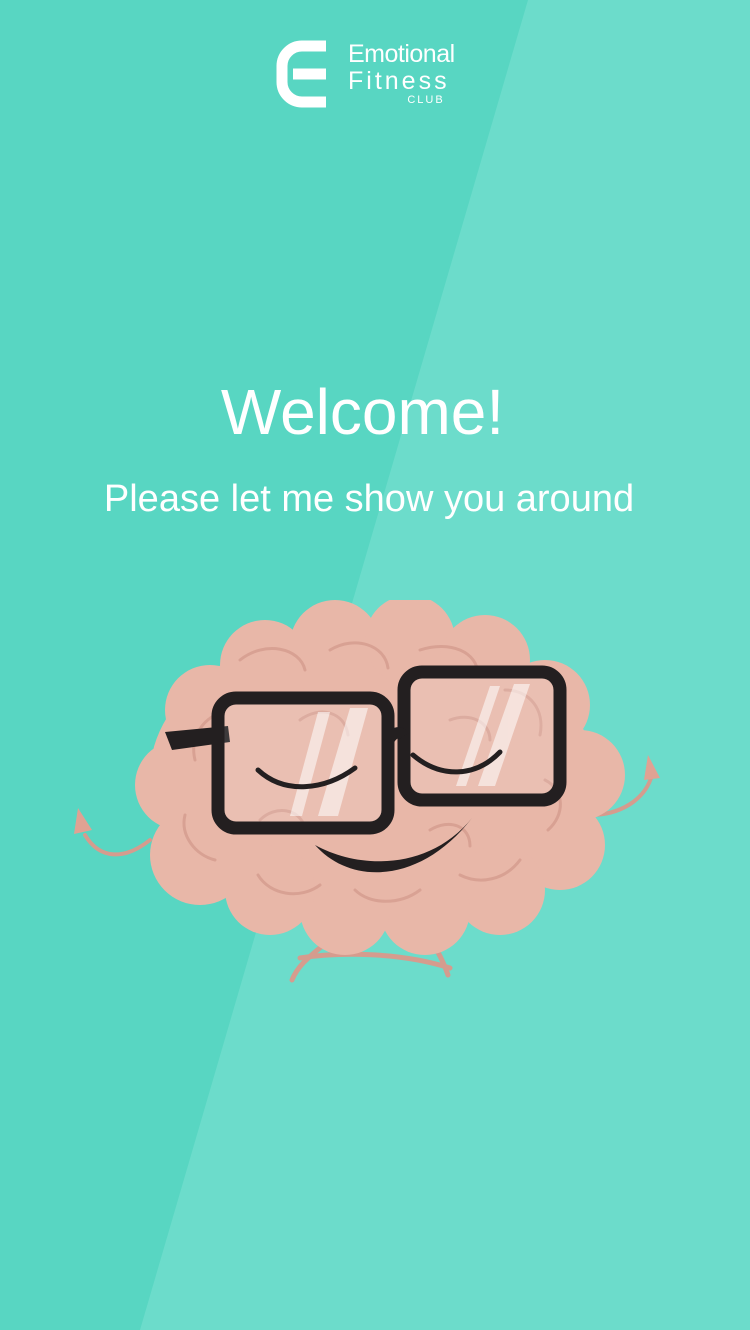 The width and height of the screenshot is (750, 1330). What do you see at coordinates (301, 74) in the screenshot?
I see `e-monogram-icon` at bounding box center [301, 74].